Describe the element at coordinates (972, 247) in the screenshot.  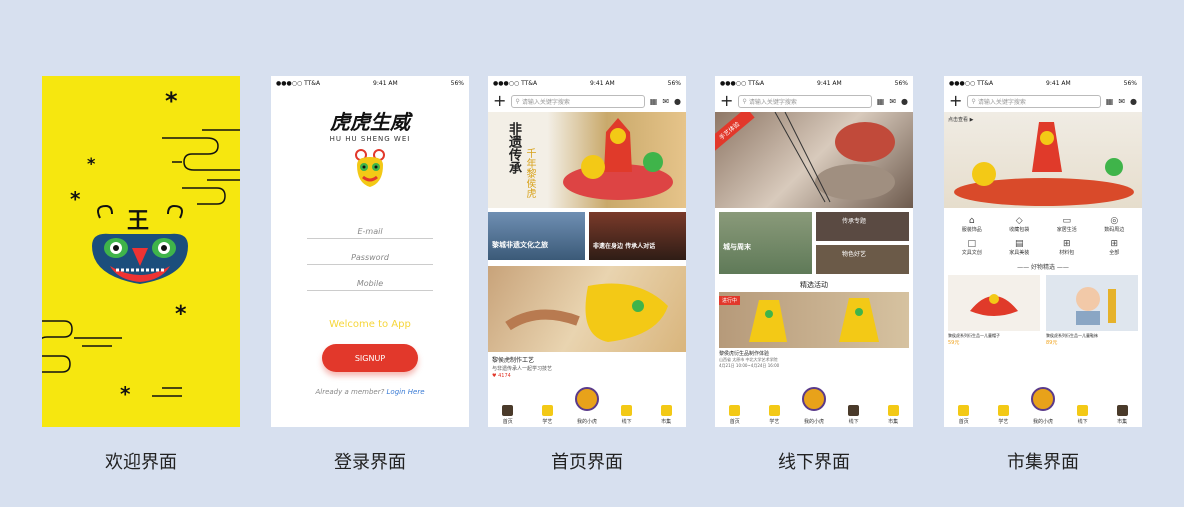
I see `category-item: □ 文具文创` at that location.